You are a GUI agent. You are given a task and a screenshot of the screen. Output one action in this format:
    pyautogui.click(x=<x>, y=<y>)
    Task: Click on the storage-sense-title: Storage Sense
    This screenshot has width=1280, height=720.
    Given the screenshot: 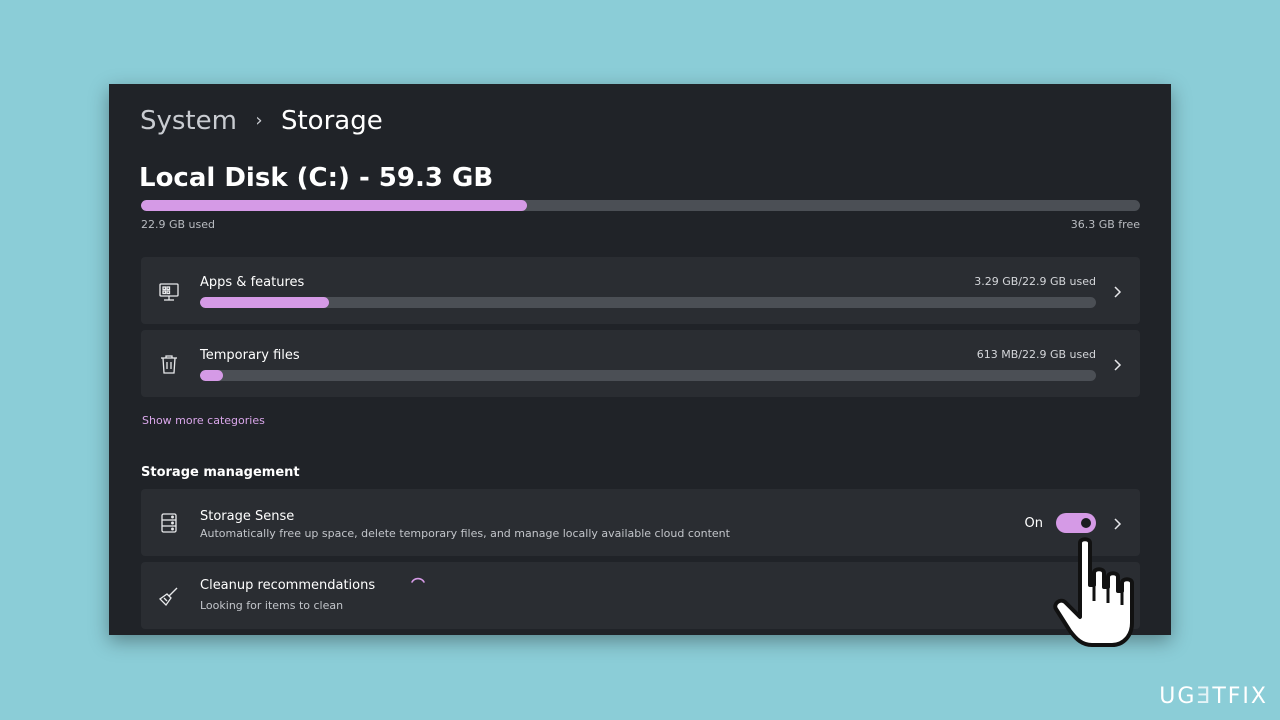 What is the action you would take?
    pyautogui.click(x=247, y=516)
    